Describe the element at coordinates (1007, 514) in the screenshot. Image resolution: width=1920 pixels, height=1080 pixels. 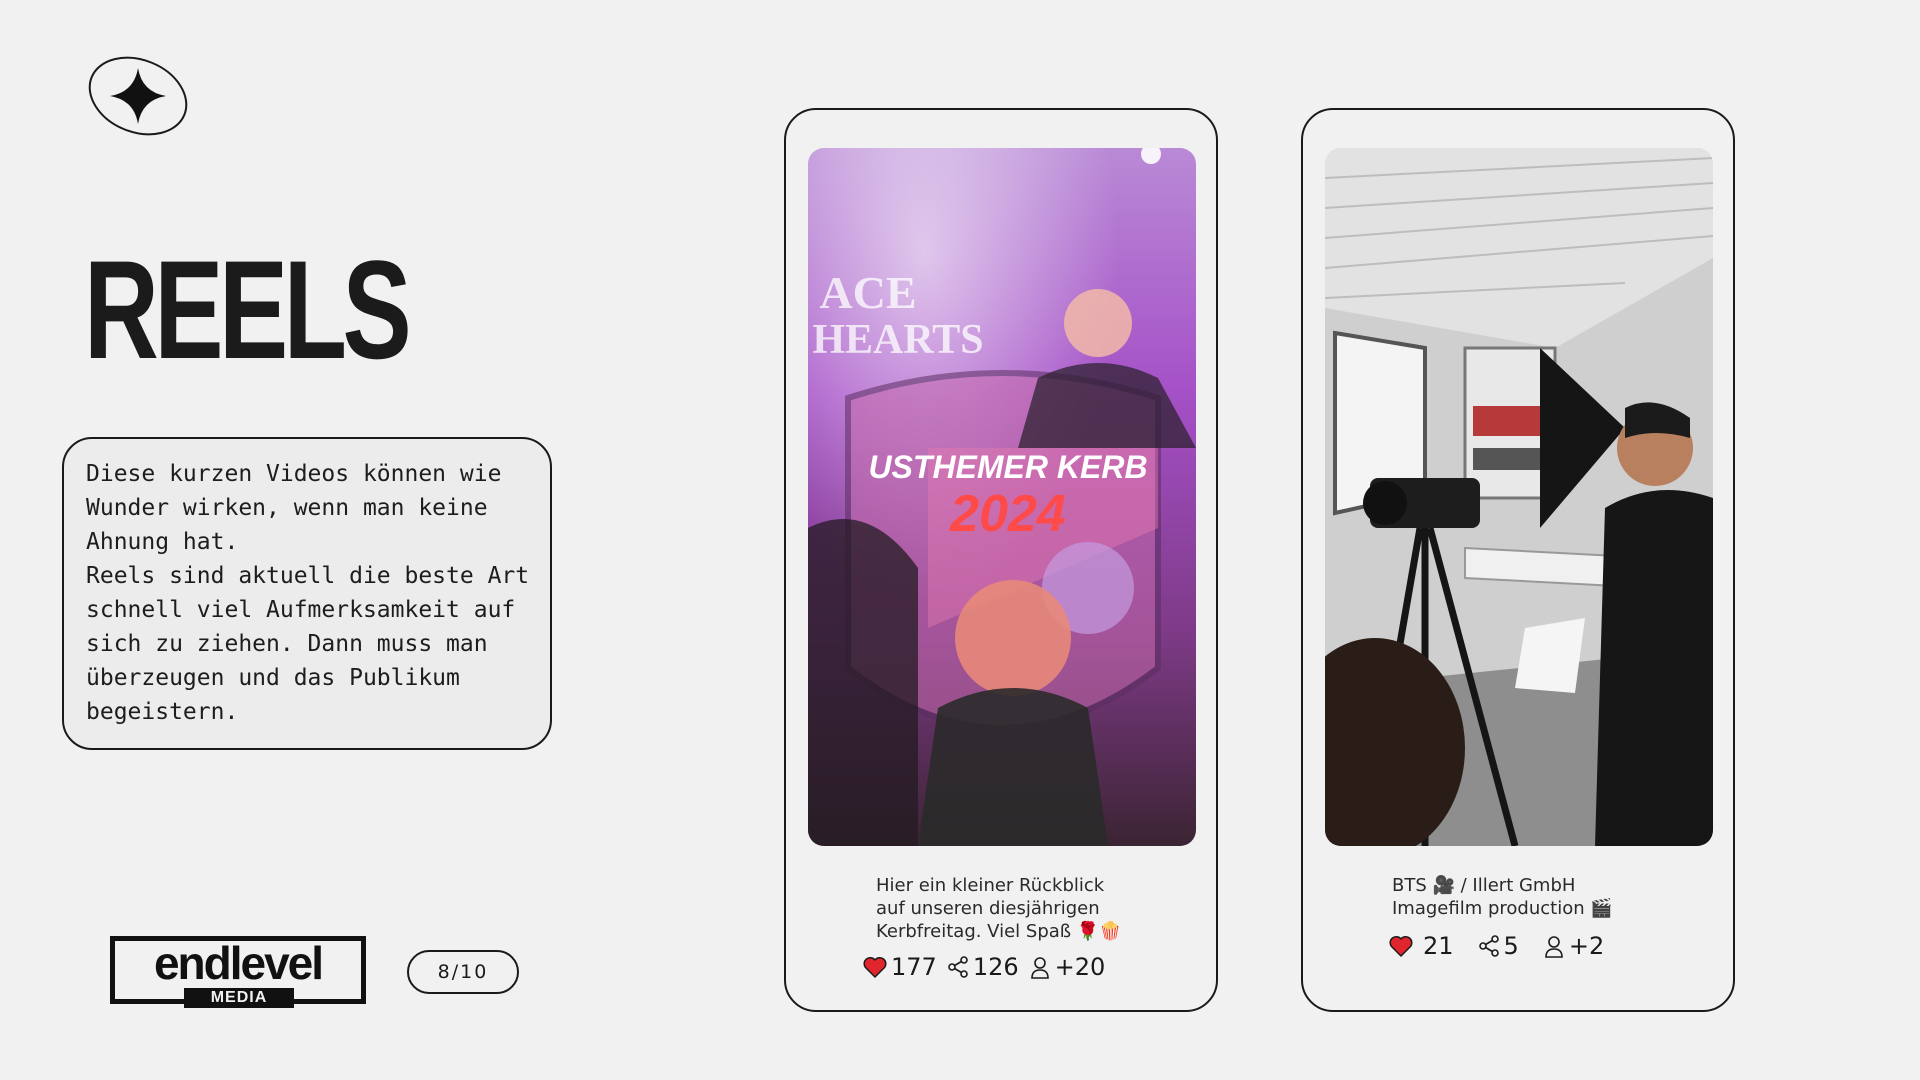
I see `reel-overlay-year: 2024` at that location.